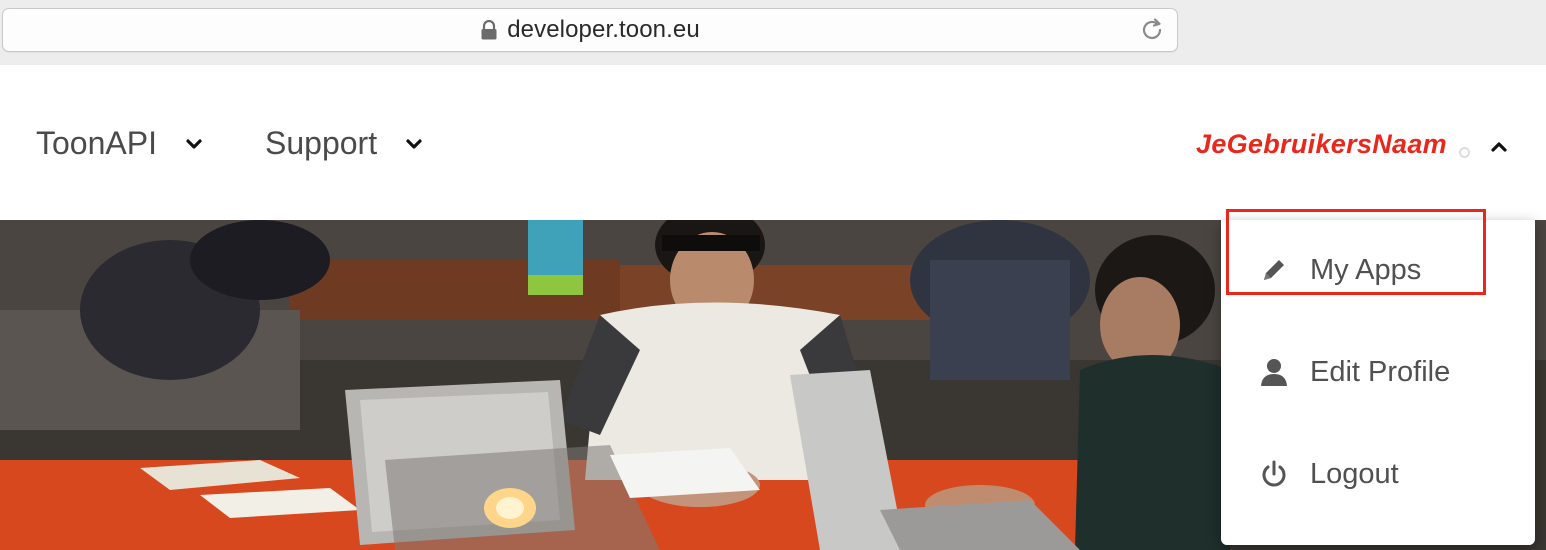 The image size is (1546, 550). I want to click on user-dropdown-menu: My Apps Edit Profile Logout, so click(1378, 382).